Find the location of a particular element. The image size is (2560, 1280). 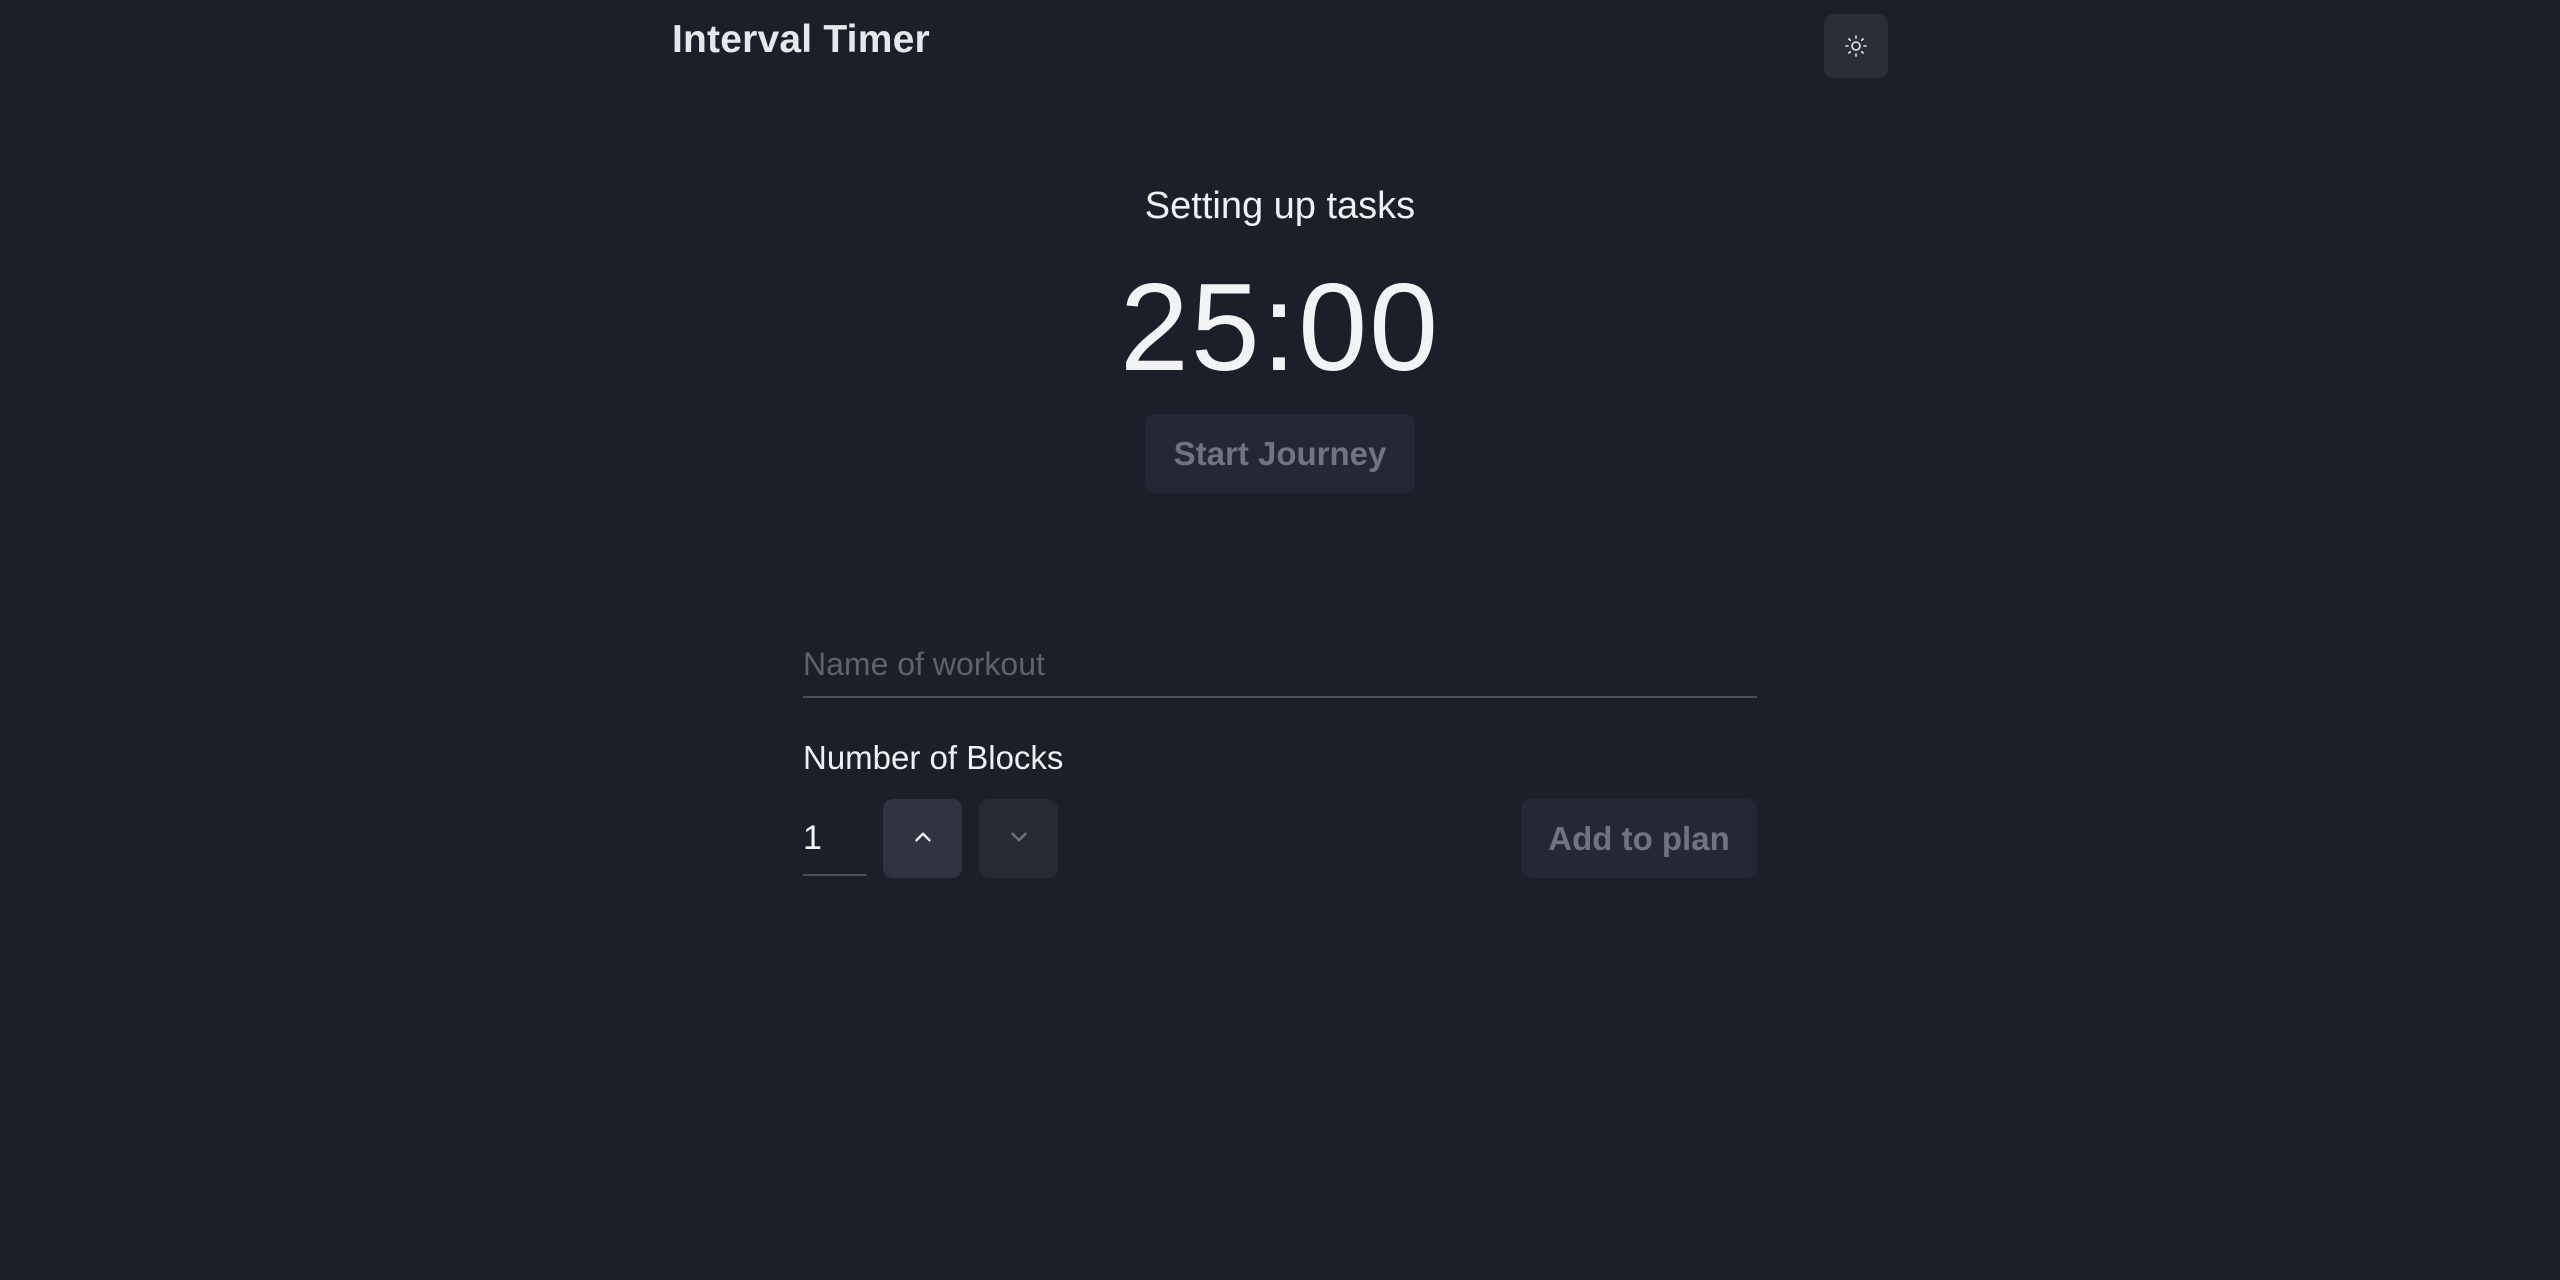

decrement-blocks-button is located at coordinates (1018, 838).